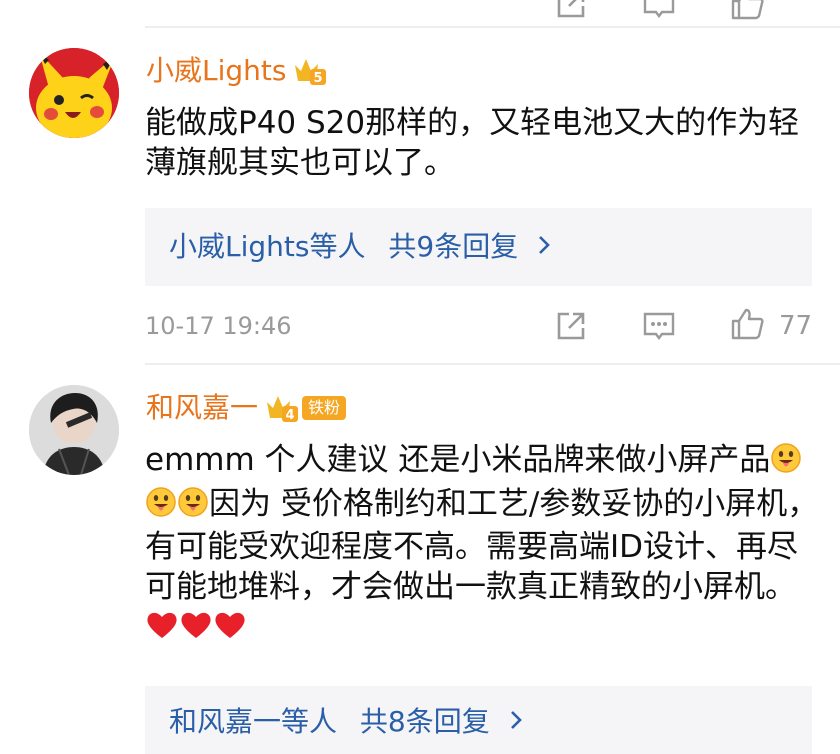 The image size is (840, 754). Describe the element at coordinates (216, 71) in the screenshot. I see `username-text: 小威Lights` at that location.